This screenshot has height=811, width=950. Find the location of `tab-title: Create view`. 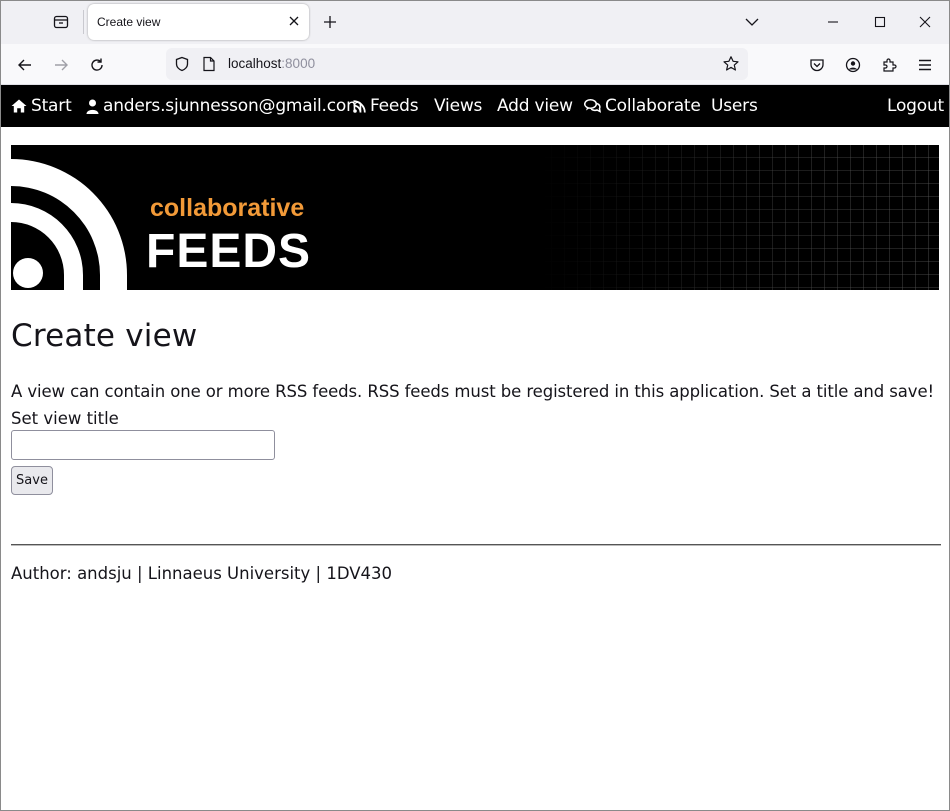

tab-title: Create view is located at coordinates (129, 22).